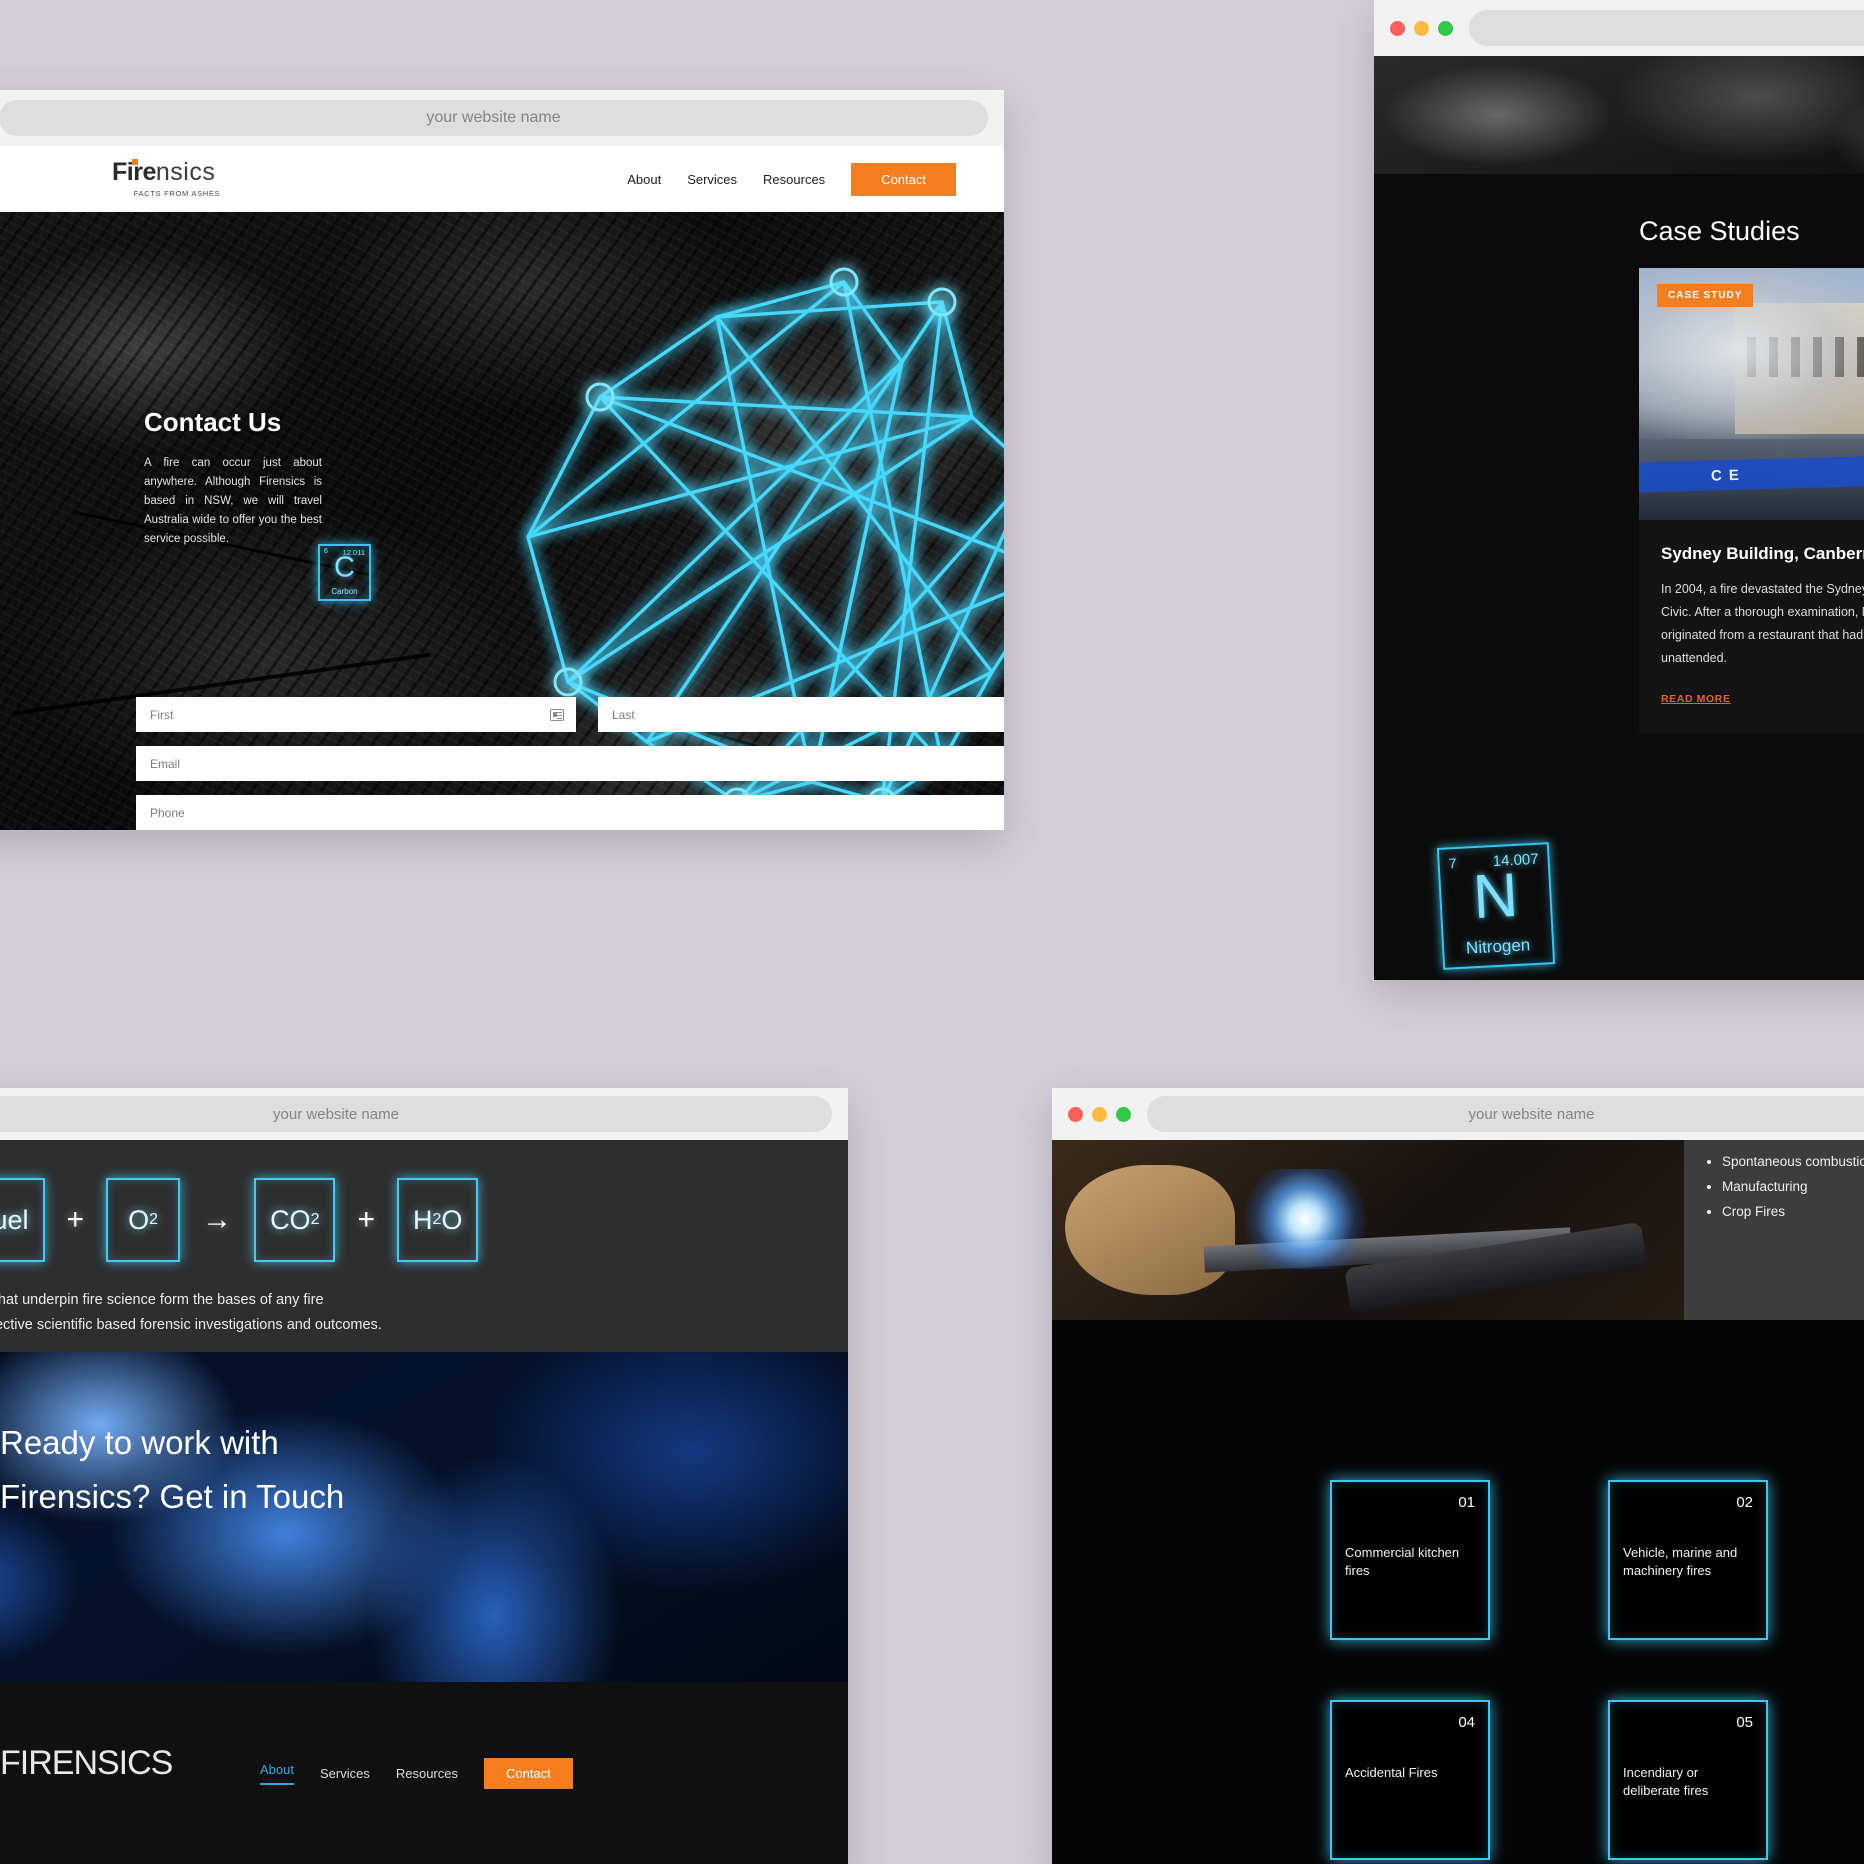 The image size is (1864, 1864). What do you see at coordinates (295, 1220) in the screenshot?
I see `equation-term-co2: CO 2` at bounding box center [295, 1220].